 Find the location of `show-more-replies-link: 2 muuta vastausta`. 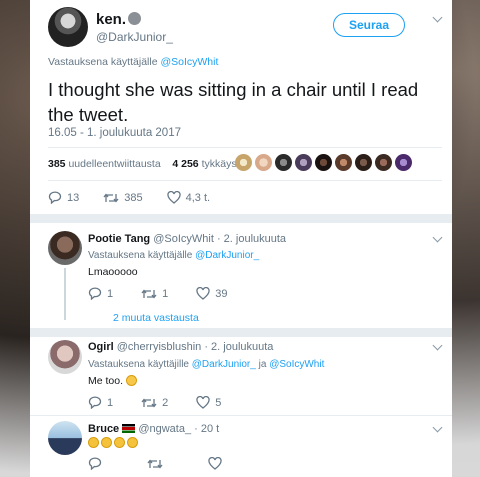

show-more-replies-link: 2 muuta vastausta is located at coordinates (156, 318).